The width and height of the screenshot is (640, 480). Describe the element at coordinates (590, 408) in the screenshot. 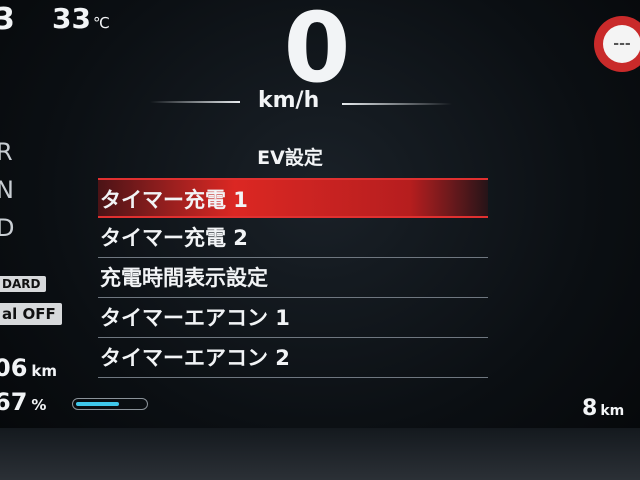

I see `trip-value: 8` at that location.